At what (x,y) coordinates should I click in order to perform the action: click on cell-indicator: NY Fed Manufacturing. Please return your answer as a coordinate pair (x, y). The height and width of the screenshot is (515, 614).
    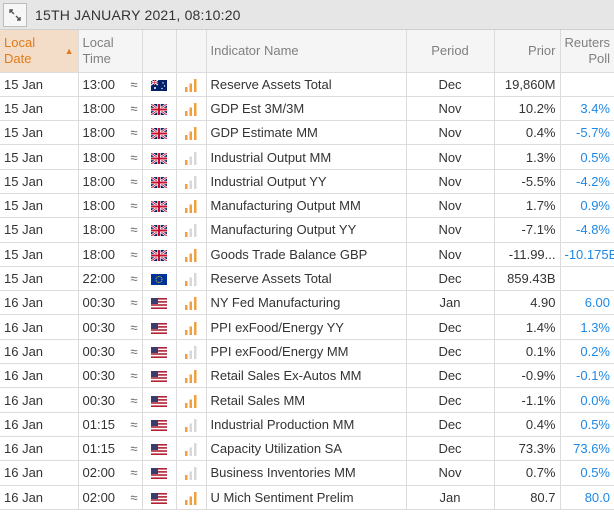
    Looking at the image, I should click on (306, 303).